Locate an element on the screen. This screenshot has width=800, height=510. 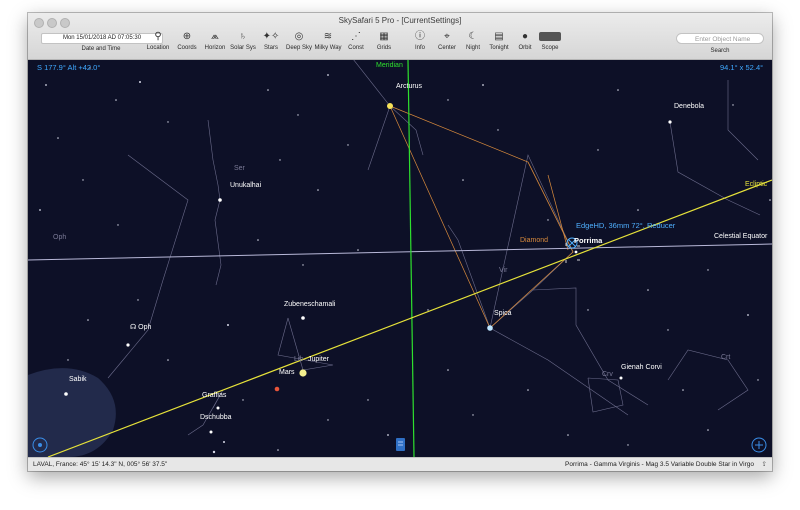
label-sabik: Sabik is located at coordinates (78, 379).